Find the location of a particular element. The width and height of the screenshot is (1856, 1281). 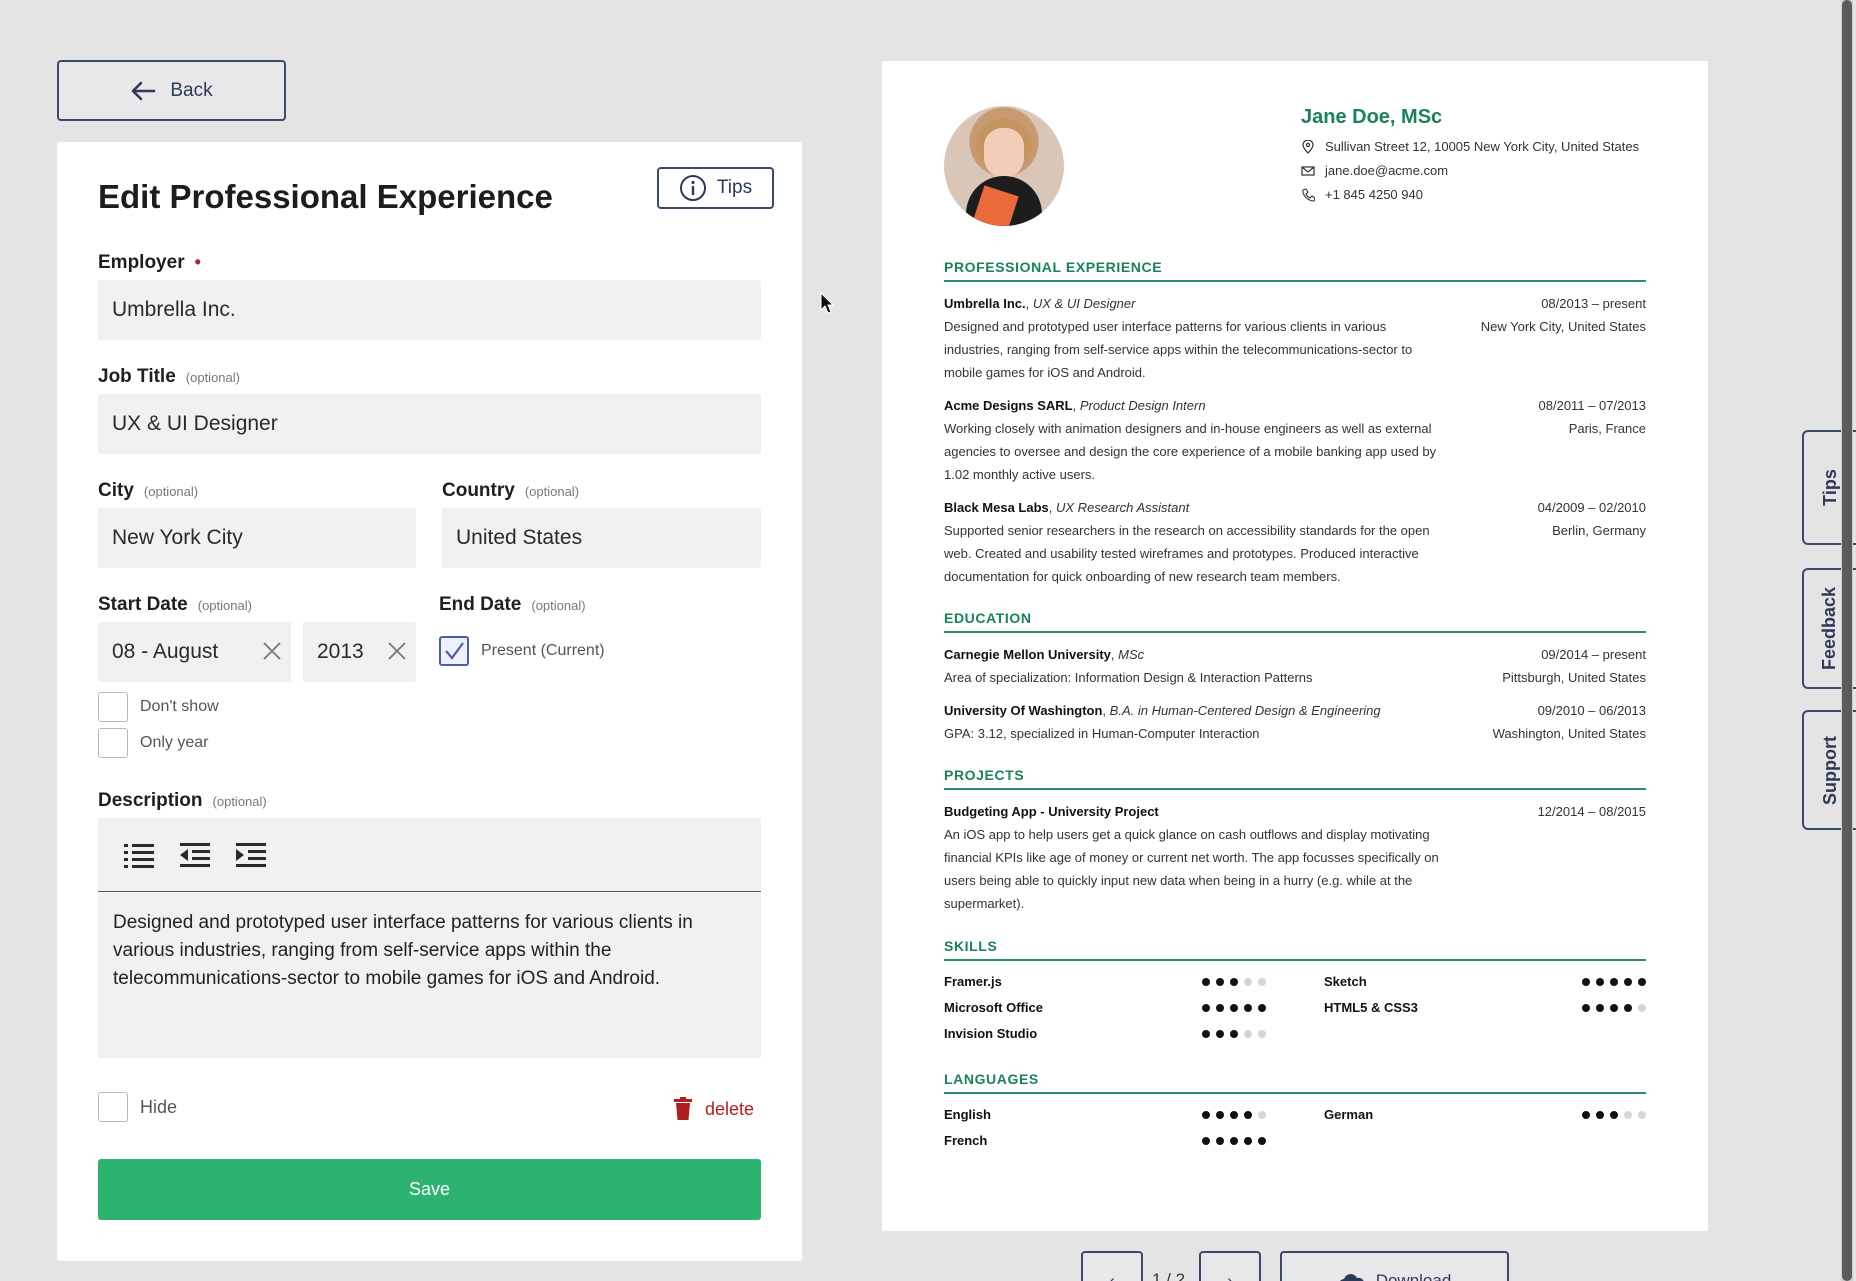

delete-label: delete is located at coordinates (730, 1108).